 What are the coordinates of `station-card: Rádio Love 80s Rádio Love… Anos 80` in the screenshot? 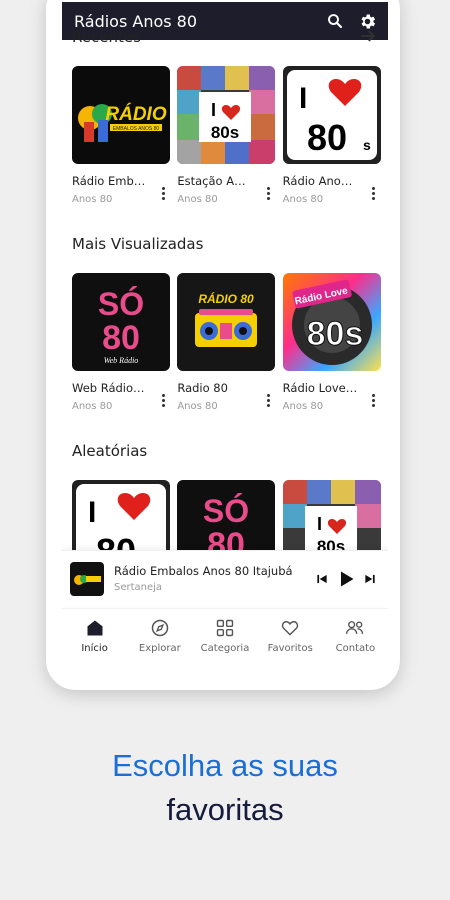 It's located at (335, 342).